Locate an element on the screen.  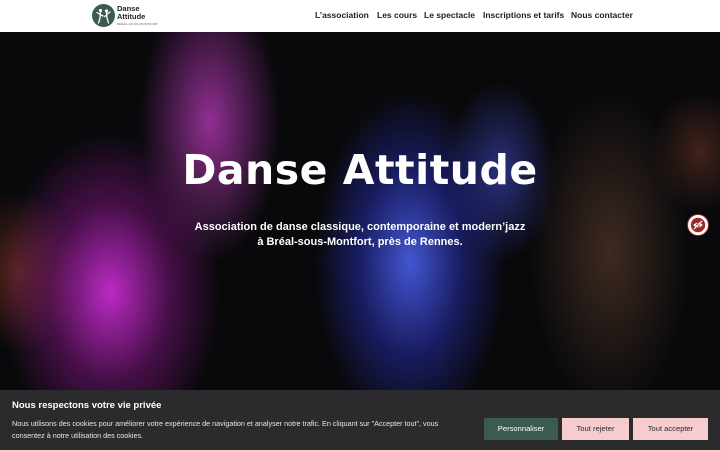
nav-item-spectacle: Le spectacle is located at coordinates (449, 15).